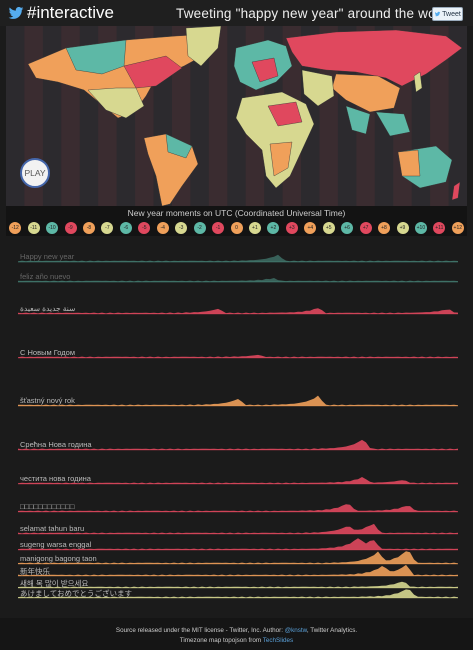 Image resolution: width=473 pixels, height=650 pixels. Describe the element at coordinates (332, 630) in the screenshot. I see `footer-text: , Twitter Analytics.` at that location.